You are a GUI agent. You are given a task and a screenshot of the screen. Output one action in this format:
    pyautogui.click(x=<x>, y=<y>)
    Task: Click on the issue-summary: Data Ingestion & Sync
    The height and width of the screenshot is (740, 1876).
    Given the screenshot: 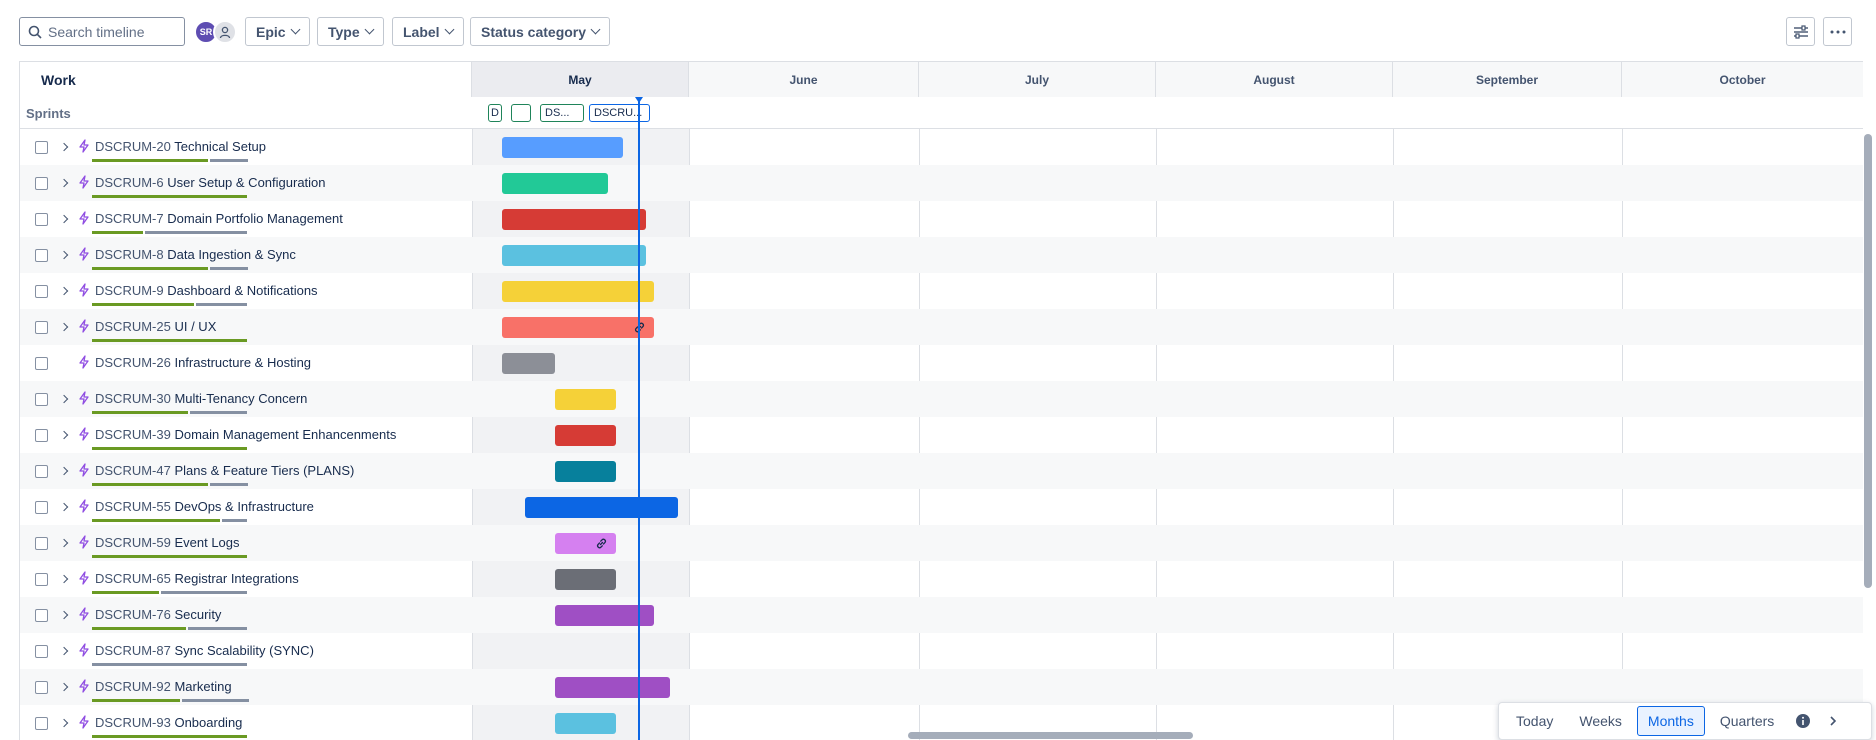 What is the action you would take?
    pyautogui.click(x=231, y=254)
    